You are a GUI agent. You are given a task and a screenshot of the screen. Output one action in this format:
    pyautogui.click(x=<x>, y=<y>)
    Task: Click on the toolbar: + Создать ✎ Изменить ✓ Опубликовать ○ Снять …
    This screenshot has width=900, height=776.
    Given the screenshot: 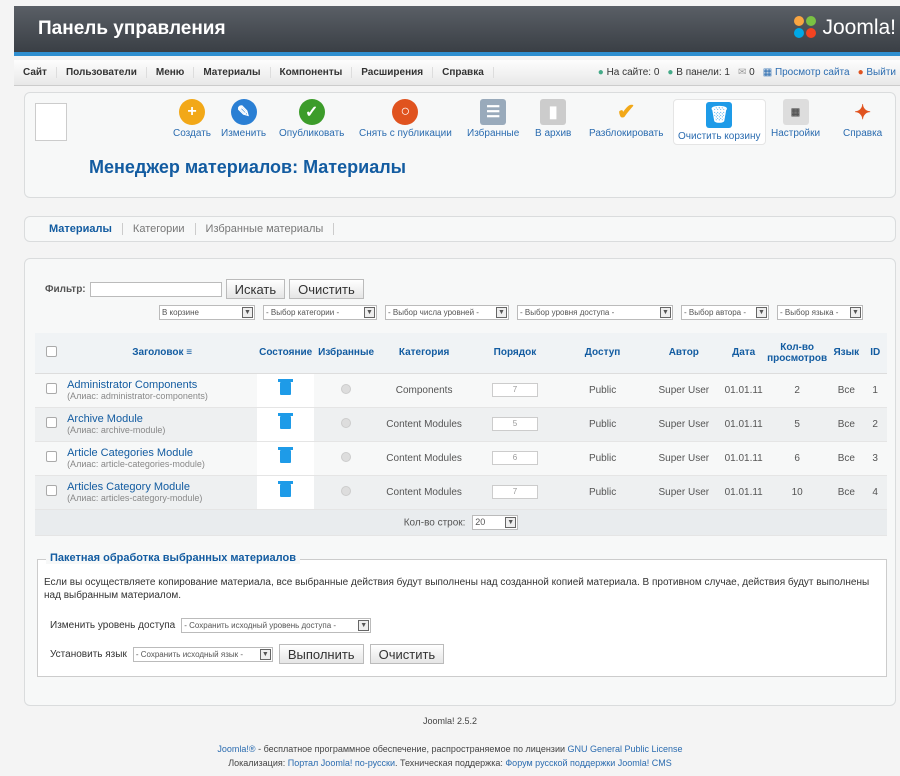 What is the action you would take?
    pyautogui.click(x=460, y=145)
    